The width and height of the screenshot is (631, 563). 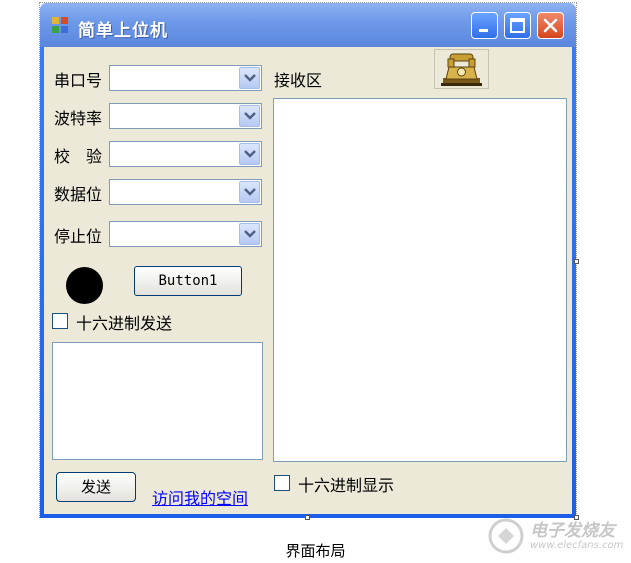 I want to click on parity-combobox, so click(x=185, y=154).